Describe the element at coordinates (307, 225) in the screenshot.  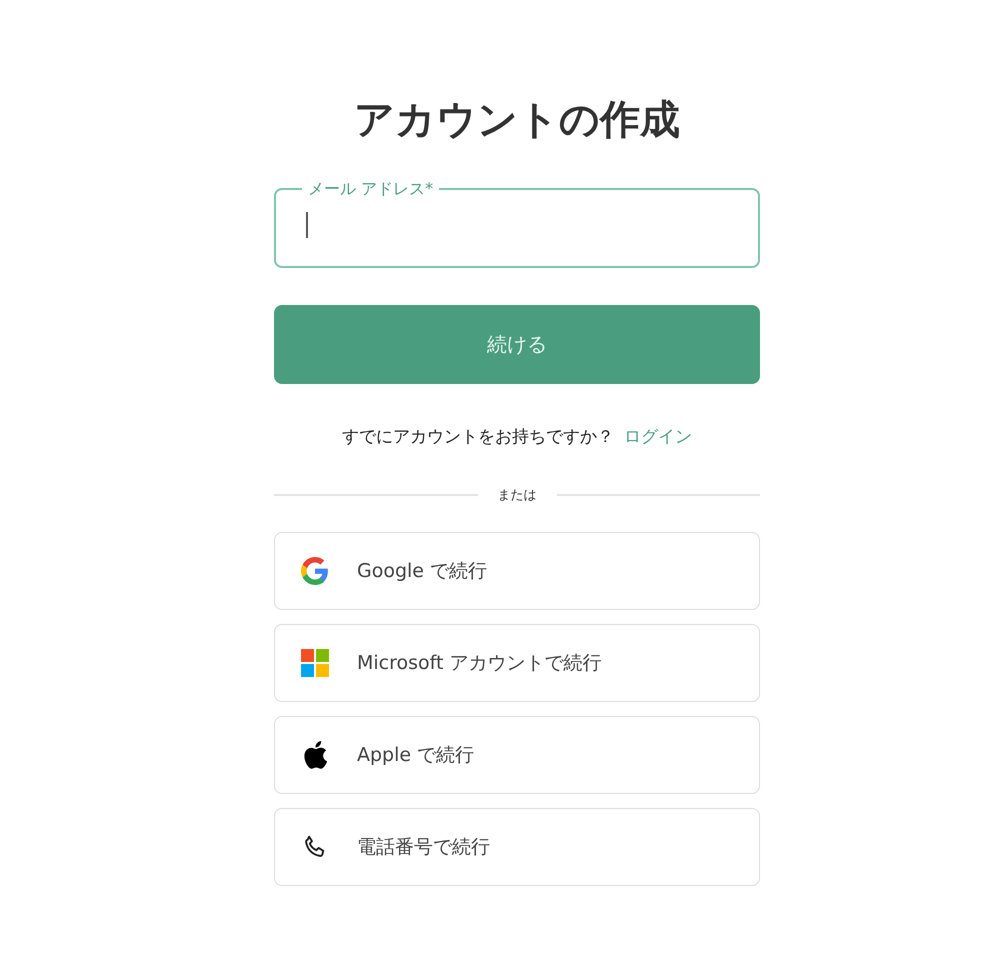
I see `text-cursor` at that location.